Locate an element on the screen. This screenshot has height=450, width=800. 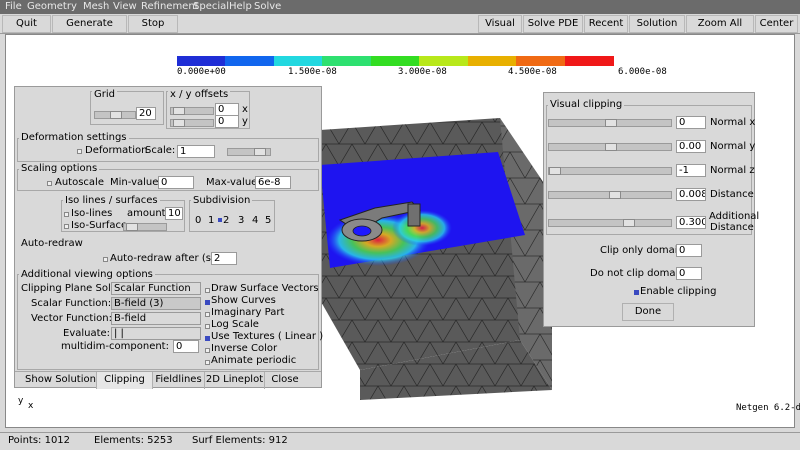
clip-only-domain-field: 0 is located at coordinates (689, 250).